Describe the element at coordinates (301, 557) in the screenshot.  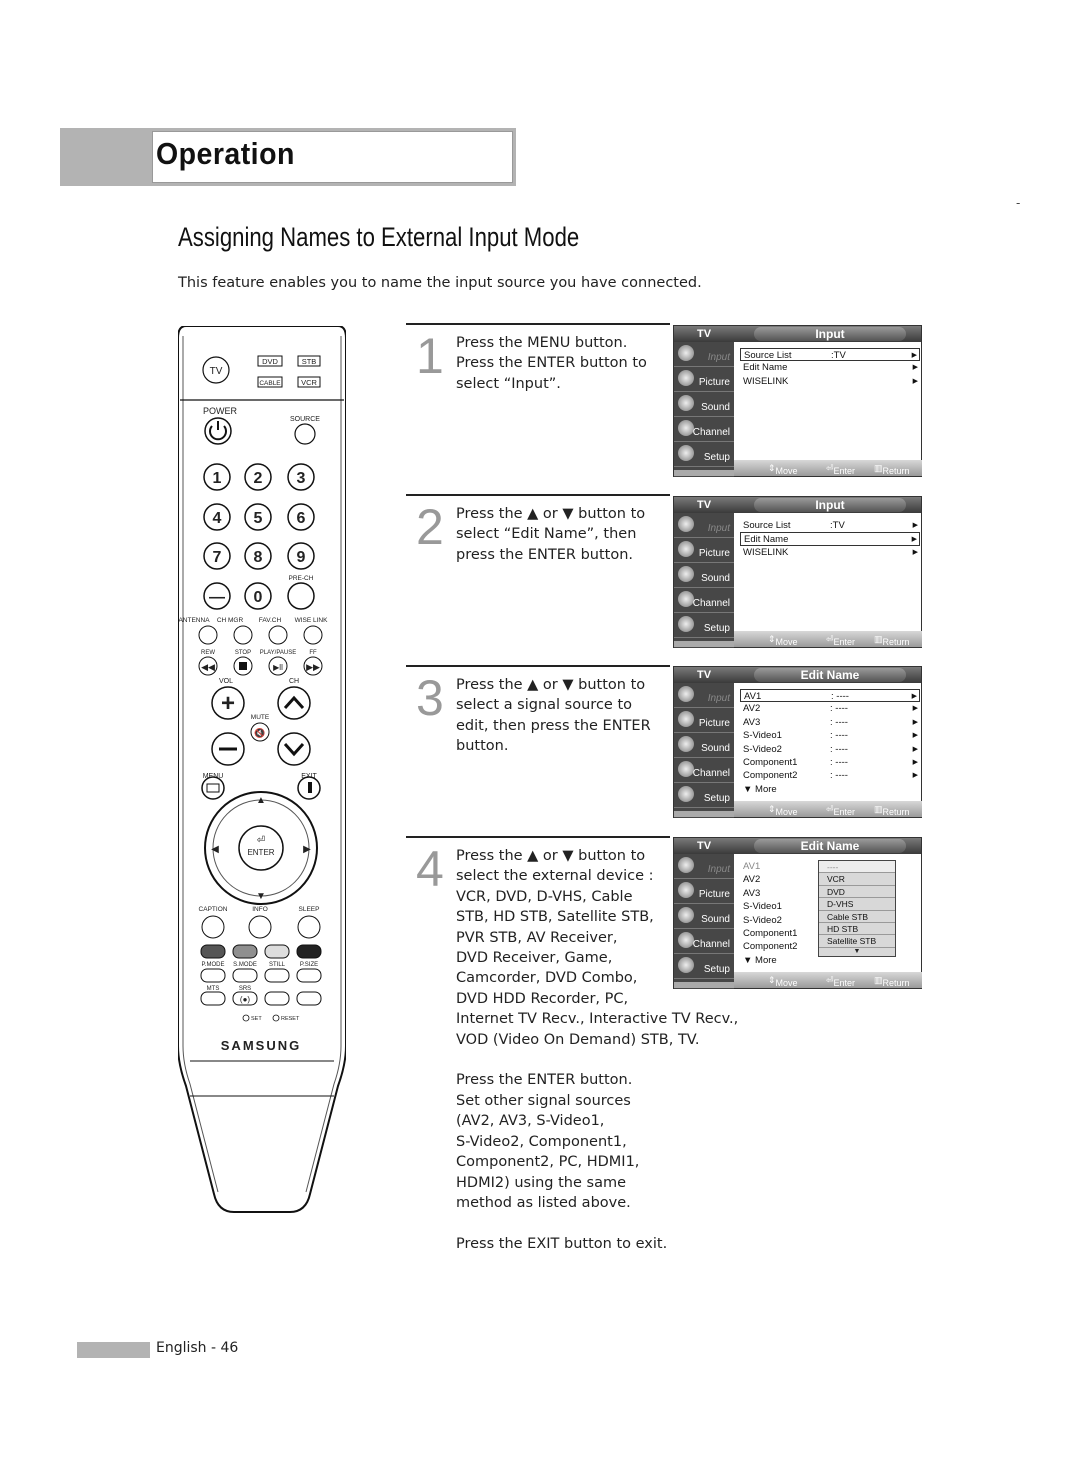
I see `svg-text: 9` at that location.